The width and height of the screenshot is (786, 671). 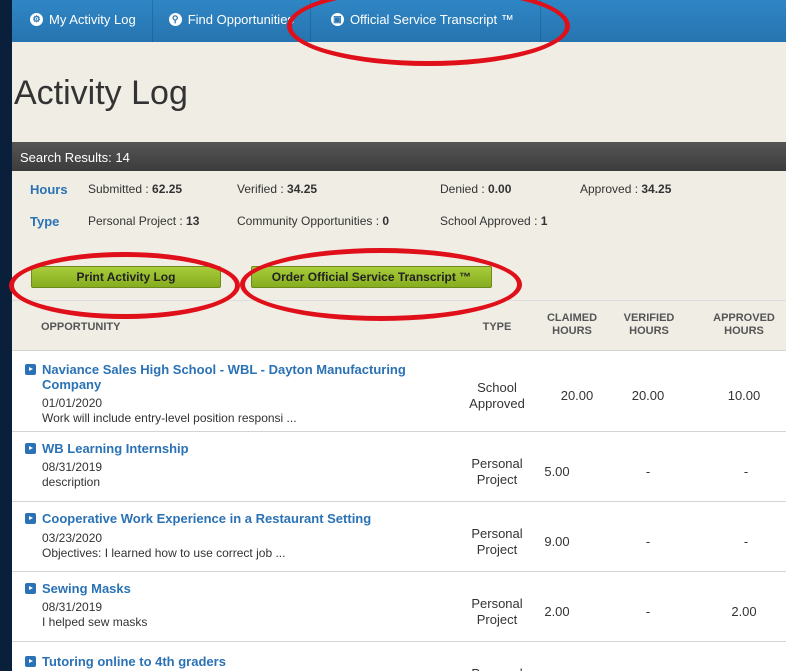 I want to click on type-heading: Type, so click(x=45, y=221).